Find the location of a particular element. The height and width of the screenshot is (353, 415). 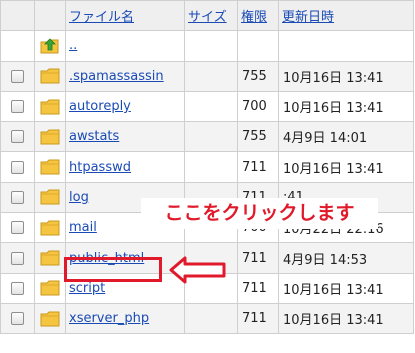

header-icon-cell is located at coordinates (50, 16).